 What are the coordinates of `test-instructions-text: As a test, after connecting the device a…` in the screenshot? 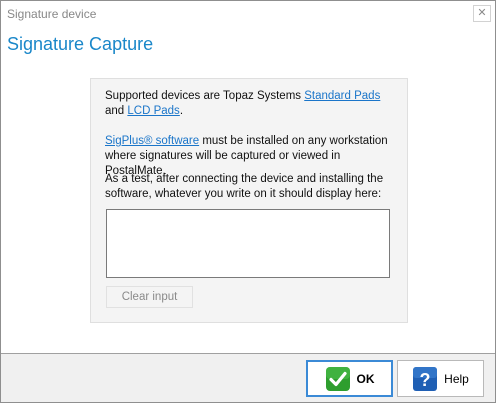 It's located at (244, 186).